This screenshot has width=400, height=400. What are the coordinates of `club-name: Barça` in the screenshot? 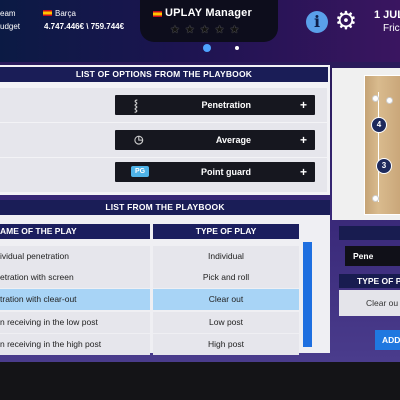 It's located at (65, 13).